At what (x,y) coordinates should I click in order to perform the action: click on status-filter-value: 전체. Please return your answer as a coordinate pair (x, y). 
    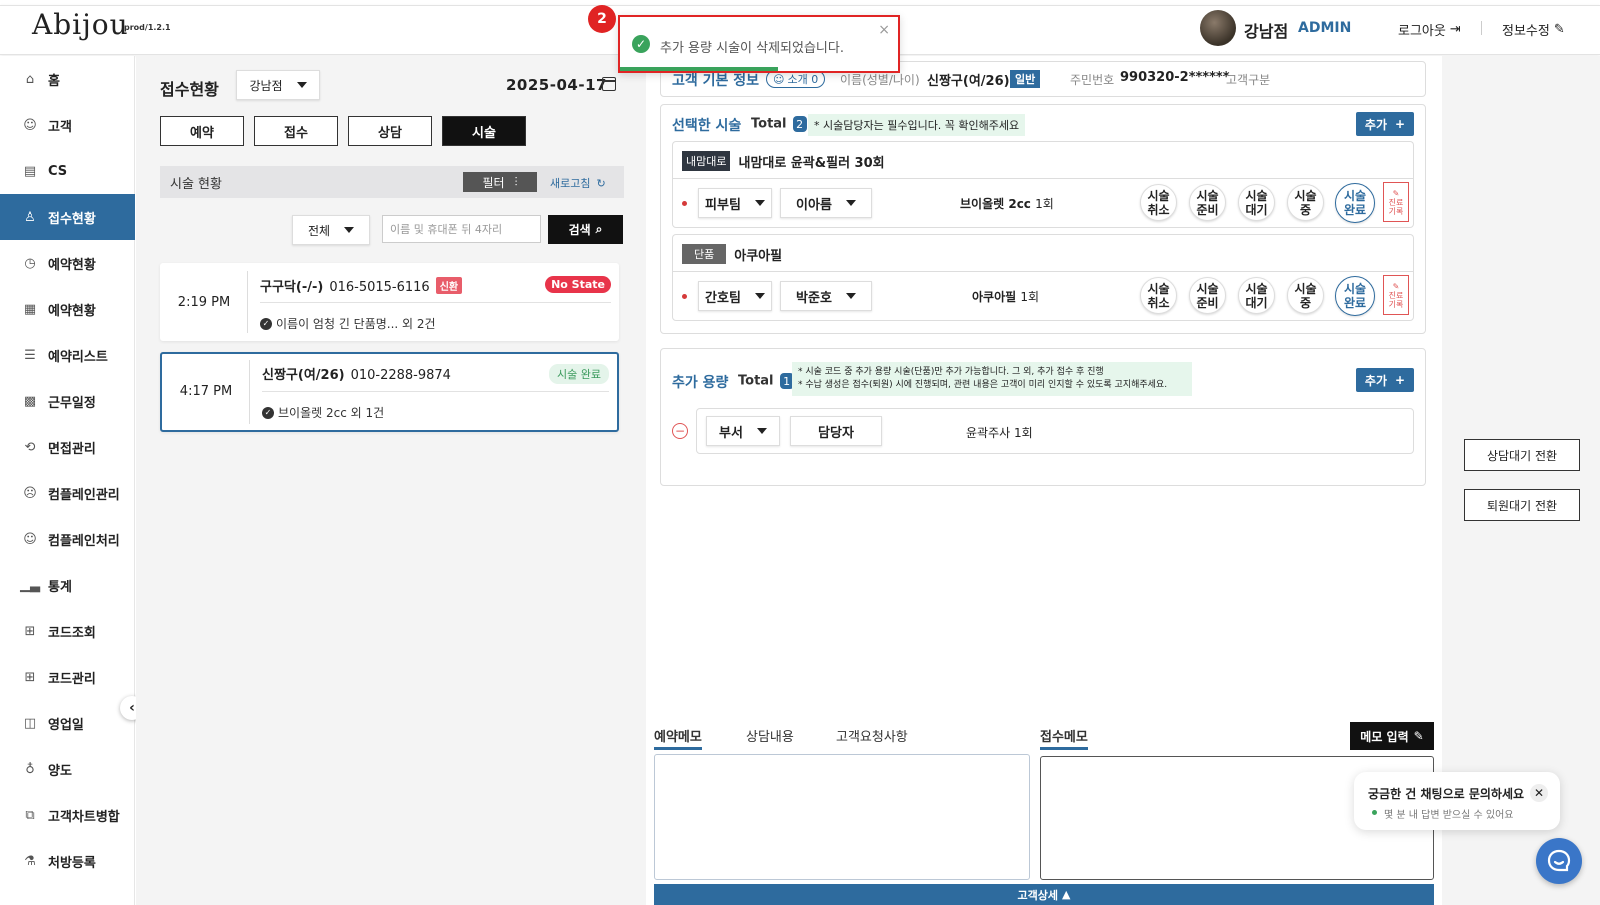
    Looking at the image, I should click on (319, 230).